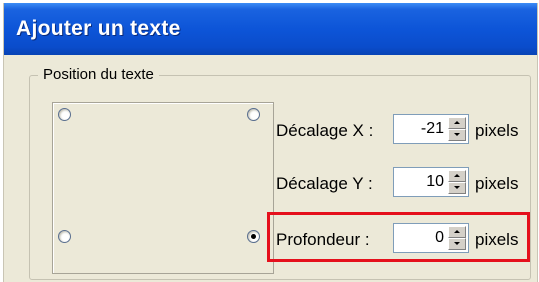 The image size is (539, 282). I want to click on offset-x-unit: pixels, so click(497, 130).